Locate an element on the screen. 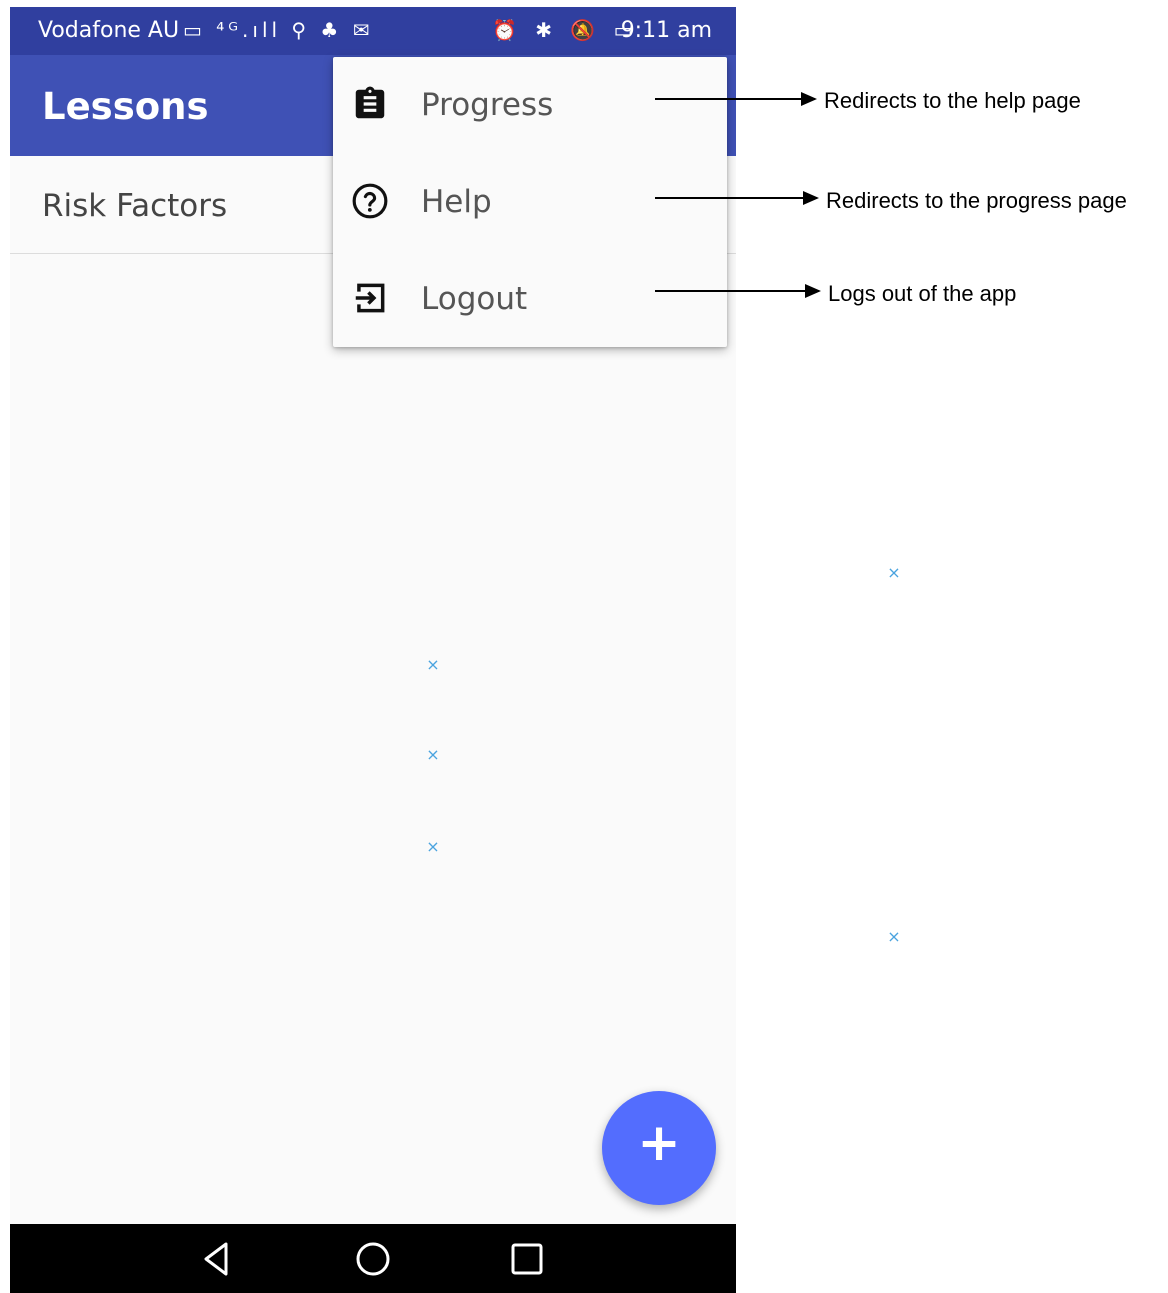  annotation-logout: Logs out of the app is located at coordinates (922, 293).